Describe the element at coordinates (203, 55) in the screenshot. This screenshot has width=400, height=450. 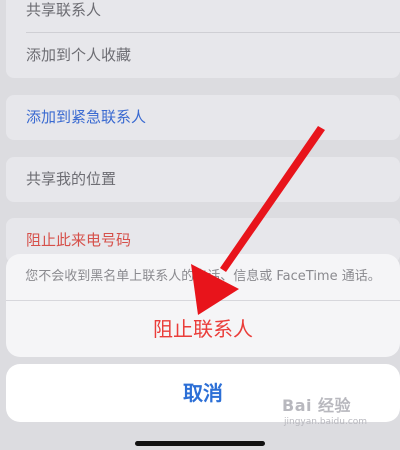
I see `add-to-favorites-row: 添加到个人收藏` at that location.